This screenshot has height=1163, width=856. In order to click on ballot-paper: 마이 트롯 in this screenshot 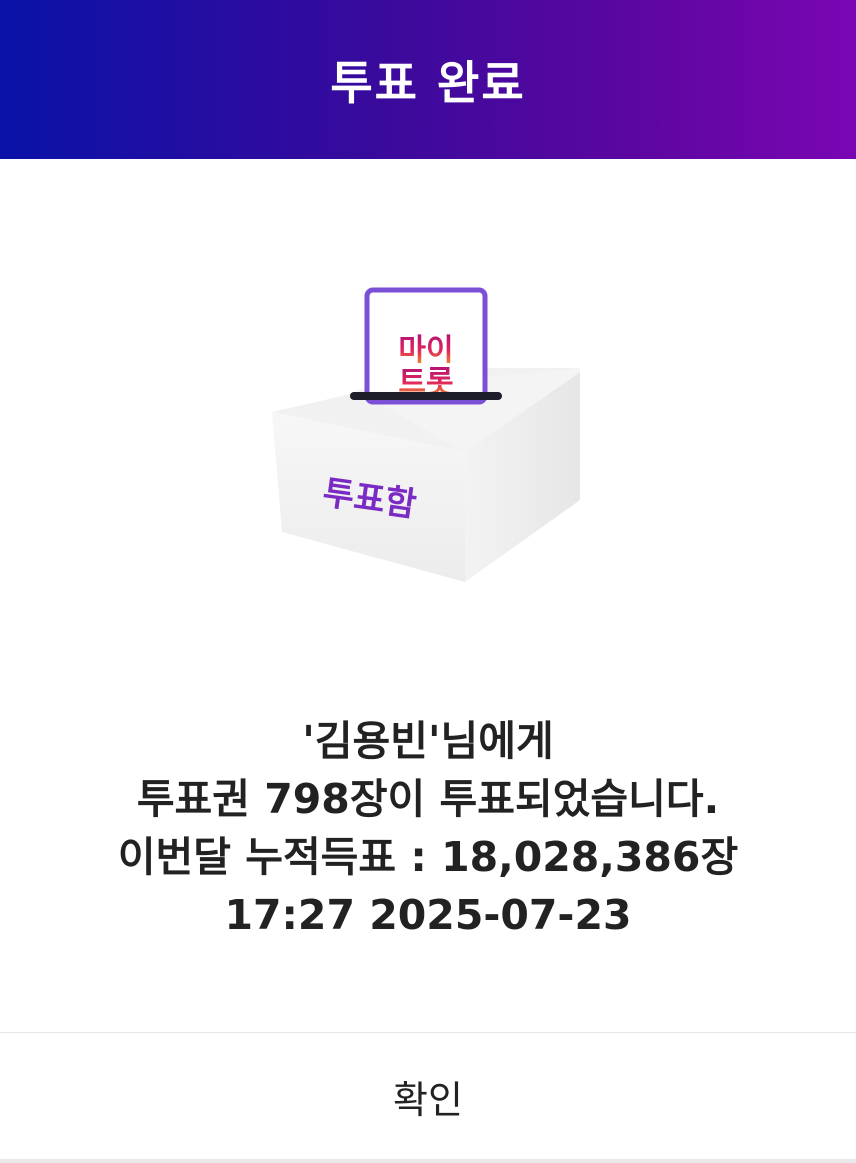, I will do `click(426, 346)`.